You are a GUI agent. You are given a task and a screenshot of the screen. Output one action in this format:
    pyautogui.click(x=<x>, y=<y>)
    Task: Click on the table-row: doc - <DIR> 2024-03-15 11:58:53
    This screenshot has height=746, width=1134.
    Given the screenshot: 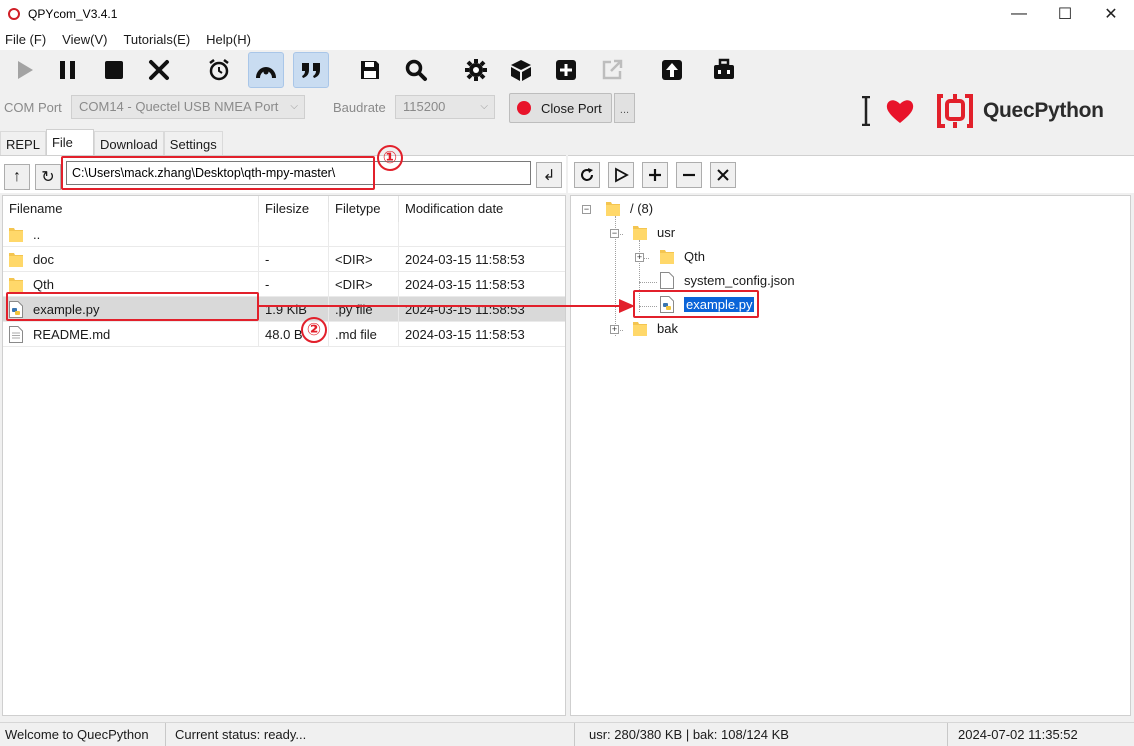 What is the action you would take?
    pyautogui.click(x=284, y=259)
    